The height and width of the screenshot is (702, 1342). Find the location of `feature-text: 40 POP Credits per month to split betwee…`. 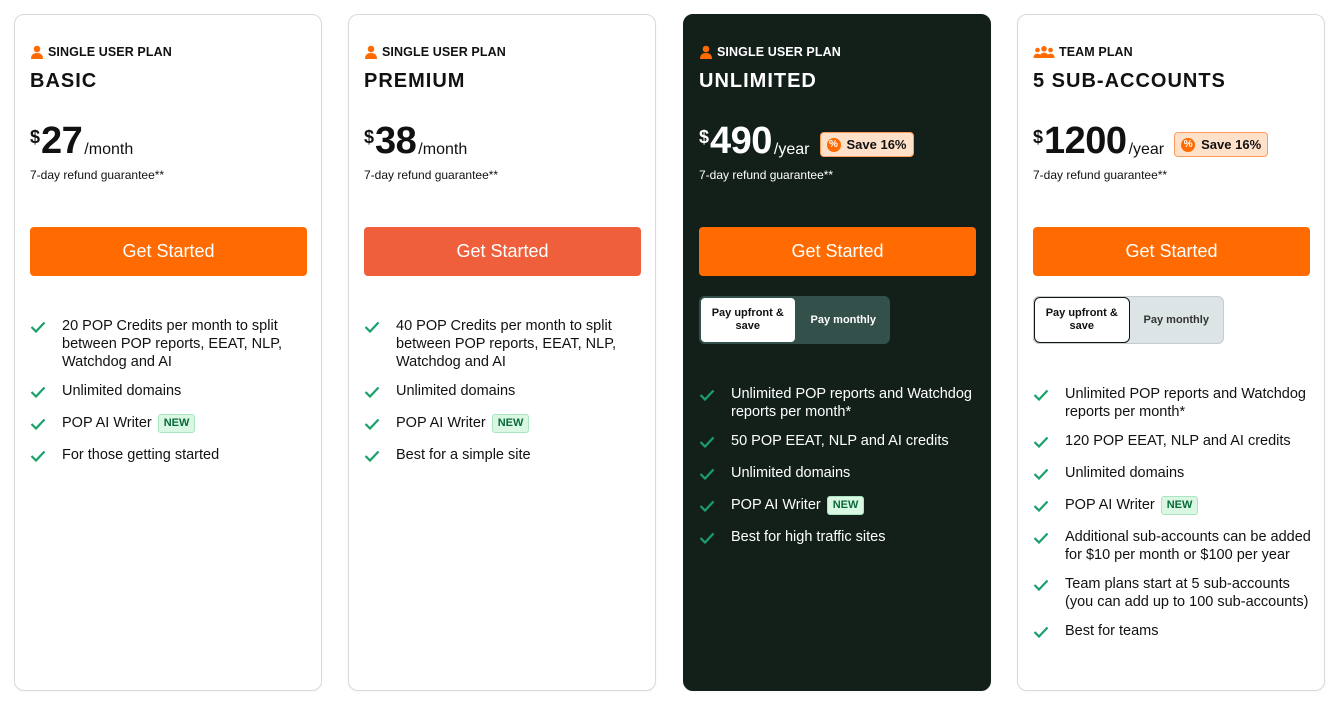

feature-text: 40 POP Credits per month to split betwee… is located at coordinates (506, 344).